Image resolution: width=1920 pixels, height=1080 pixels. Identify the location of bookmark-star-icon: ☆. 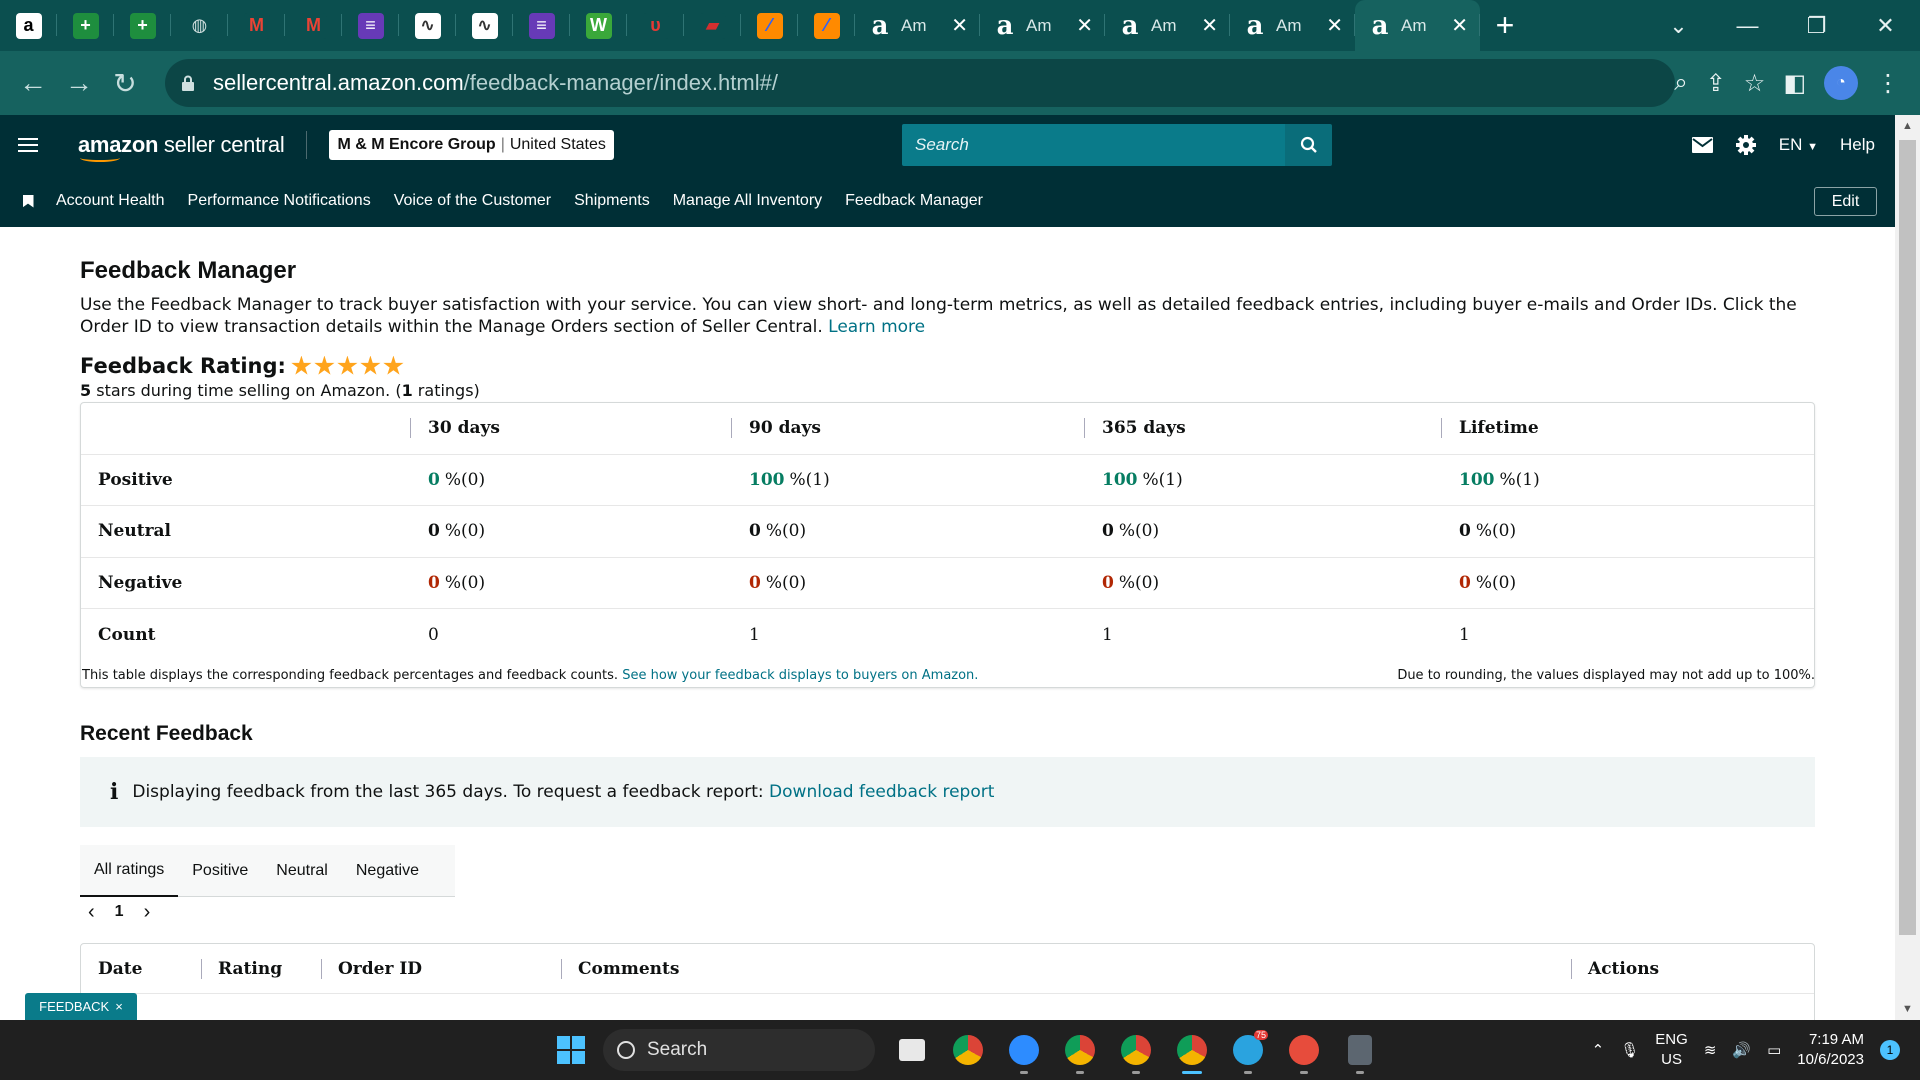
(1755, 83).